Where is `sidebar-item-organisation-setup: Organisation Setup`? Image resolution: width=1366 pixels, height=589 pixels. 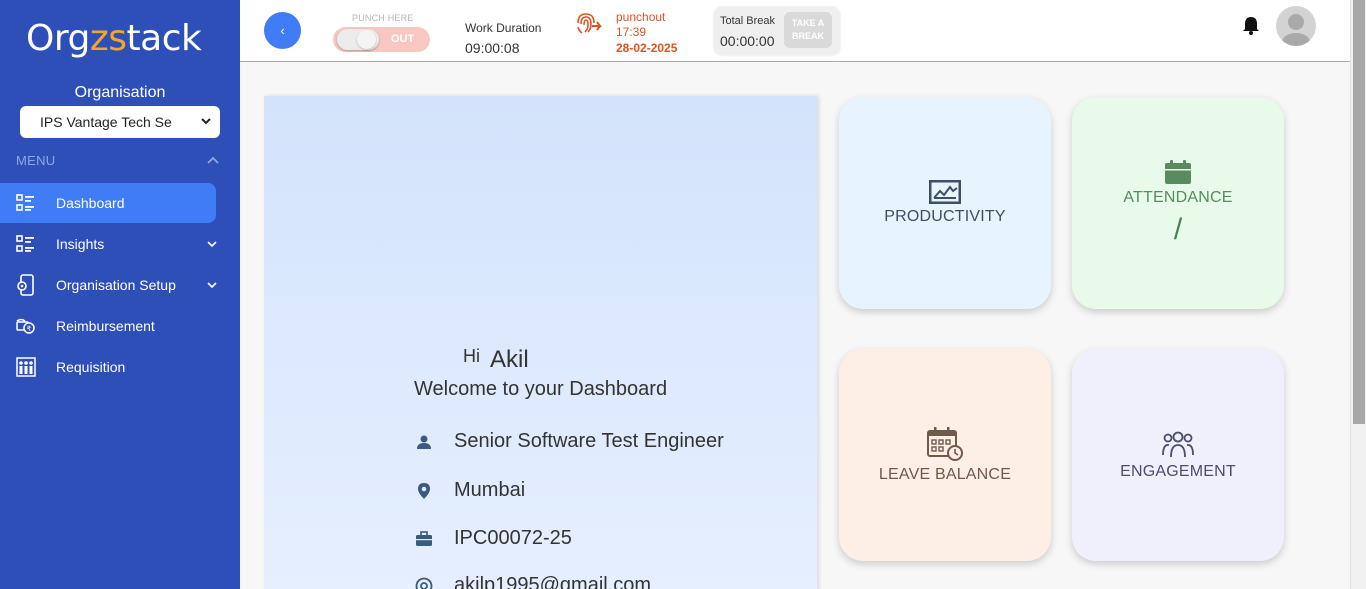 sidebar-item-organisation-setup: Organisation Setup is located at coordinates (108, 285).